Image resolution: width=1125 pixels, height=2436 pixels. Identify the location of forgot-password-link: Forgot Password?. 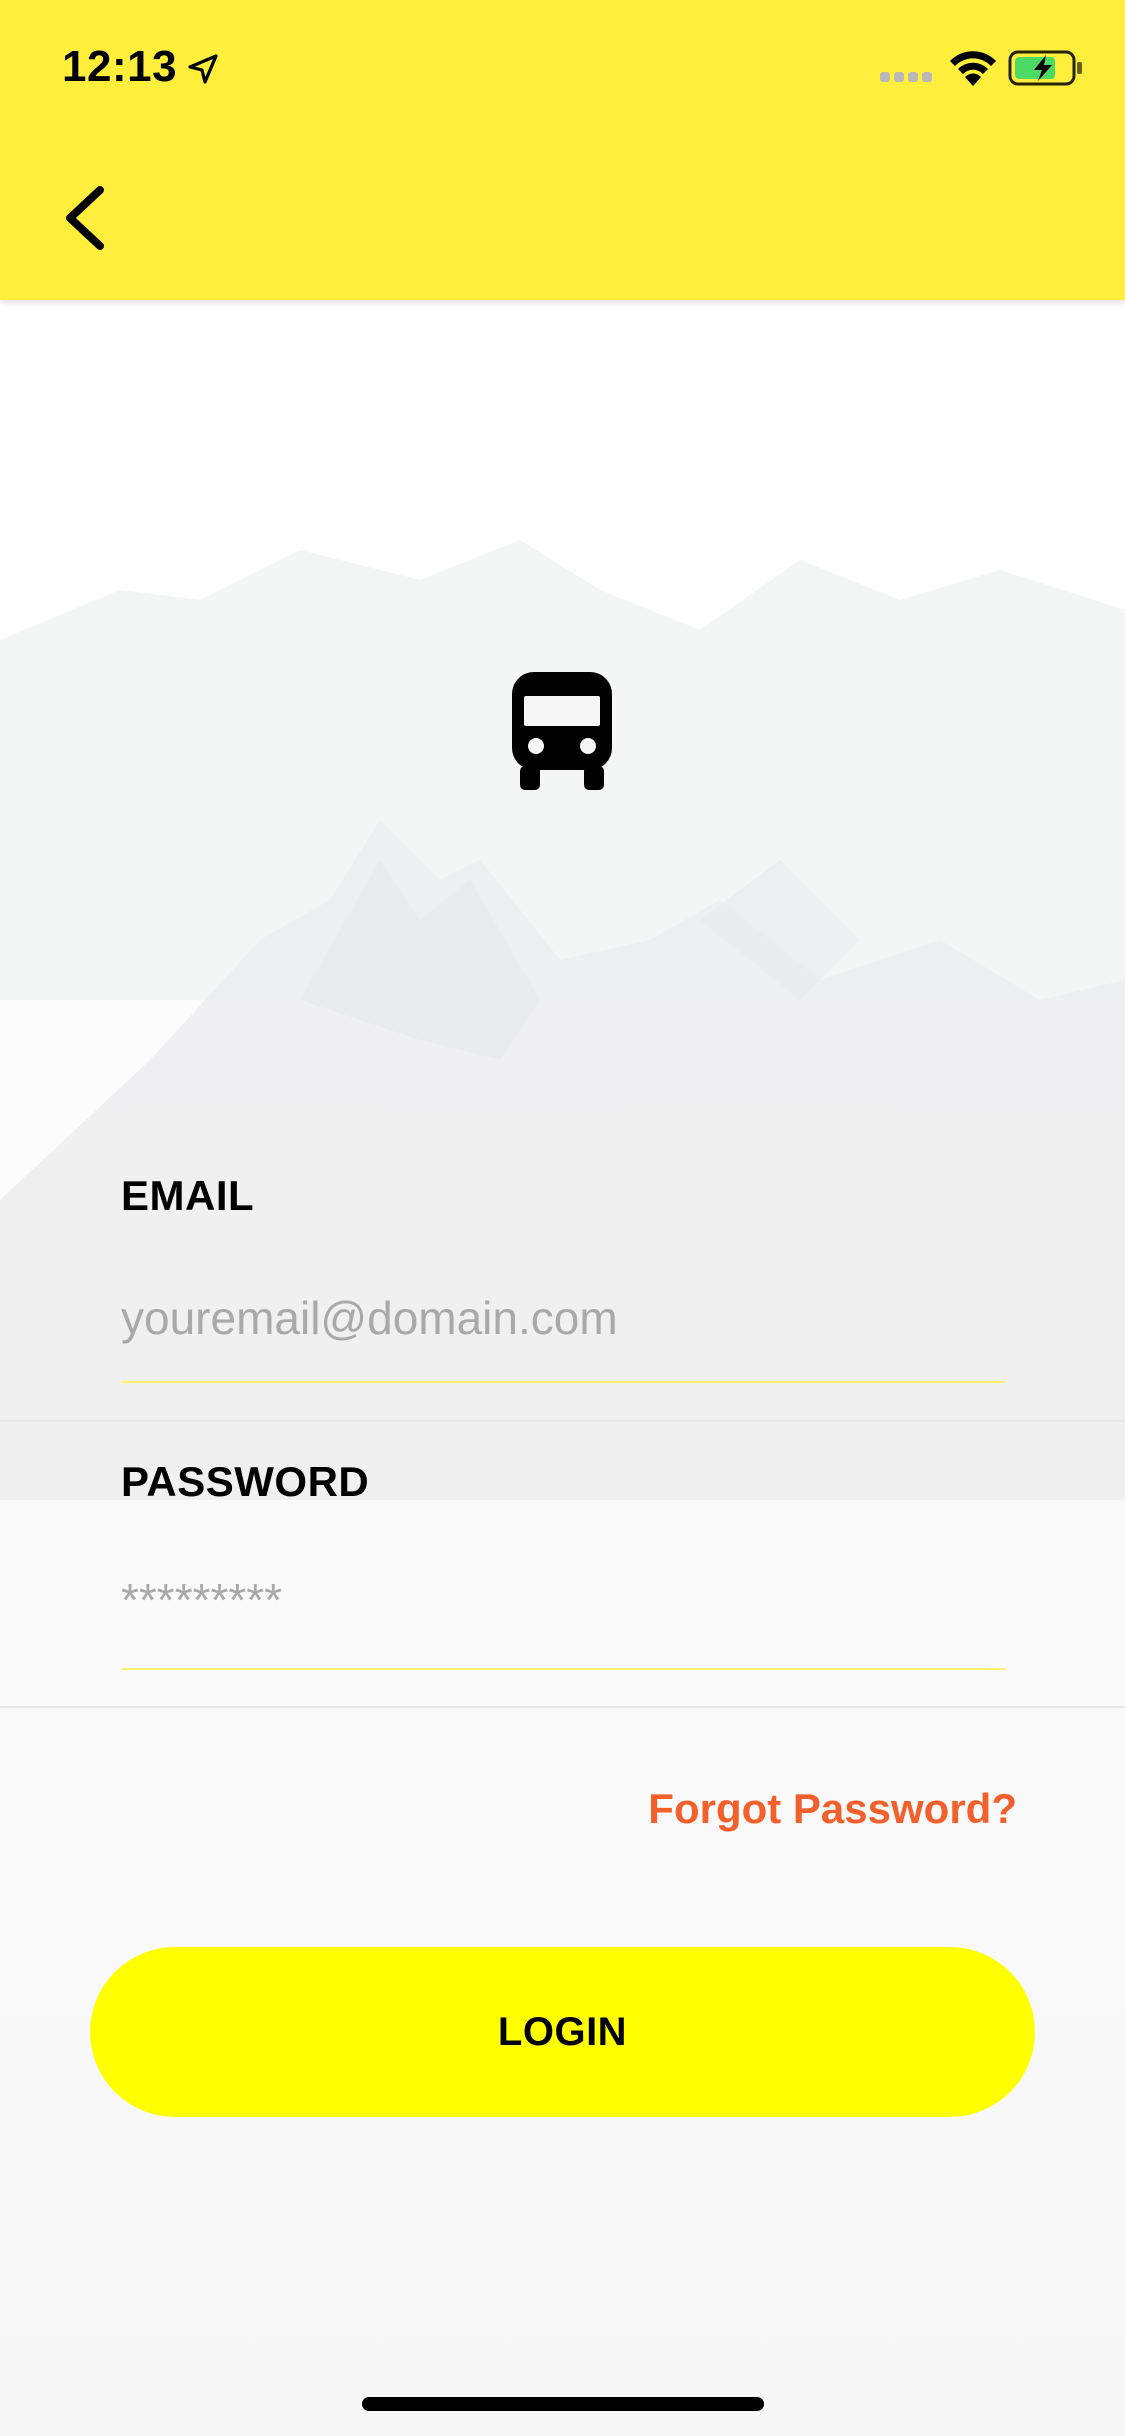
(832, 1809).